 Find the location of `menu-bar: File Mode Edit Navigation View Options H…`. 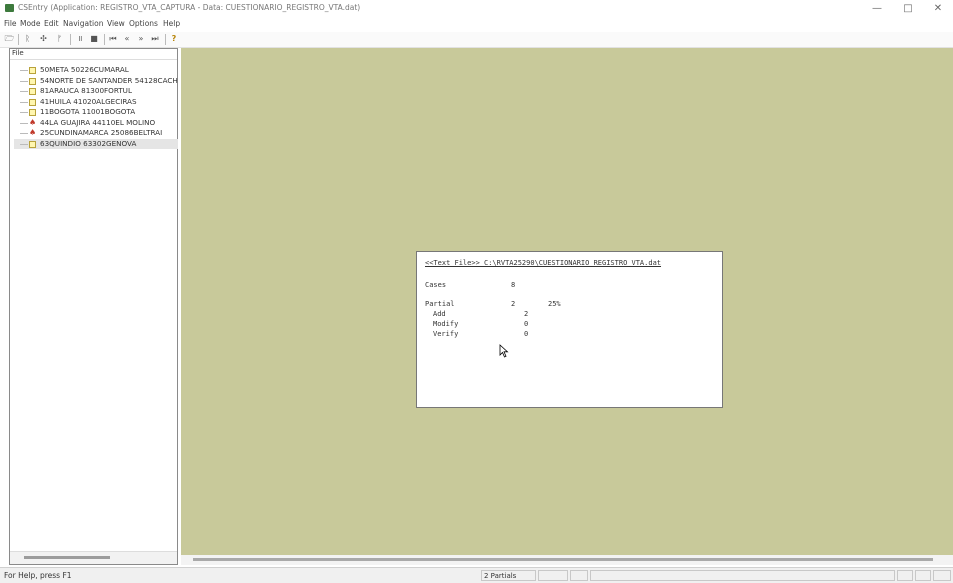

menu-bar: File Mode Edit Navigation View Options H… is located at coordinates (476, 24).